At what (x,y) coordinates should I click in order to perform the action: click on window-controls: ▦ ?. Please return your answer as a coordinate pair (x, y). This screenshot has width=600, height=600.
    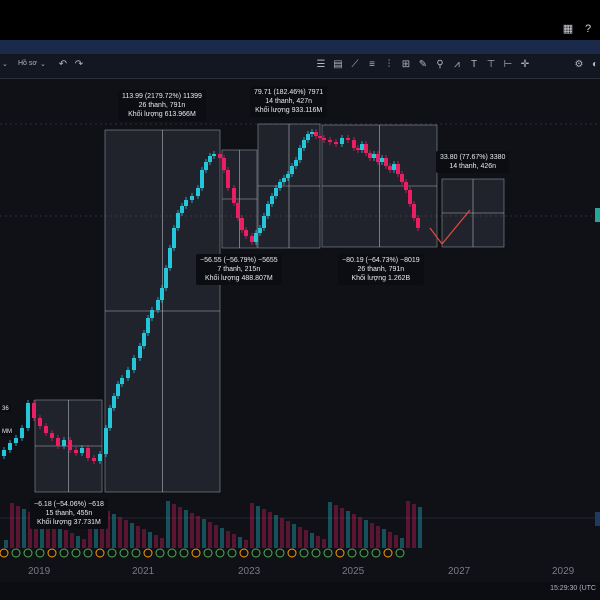
    Looking at the image, I should click on (578, 29).